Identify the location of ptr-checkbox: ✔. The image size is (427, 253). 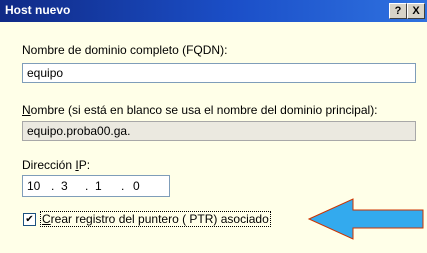
(29, 219).